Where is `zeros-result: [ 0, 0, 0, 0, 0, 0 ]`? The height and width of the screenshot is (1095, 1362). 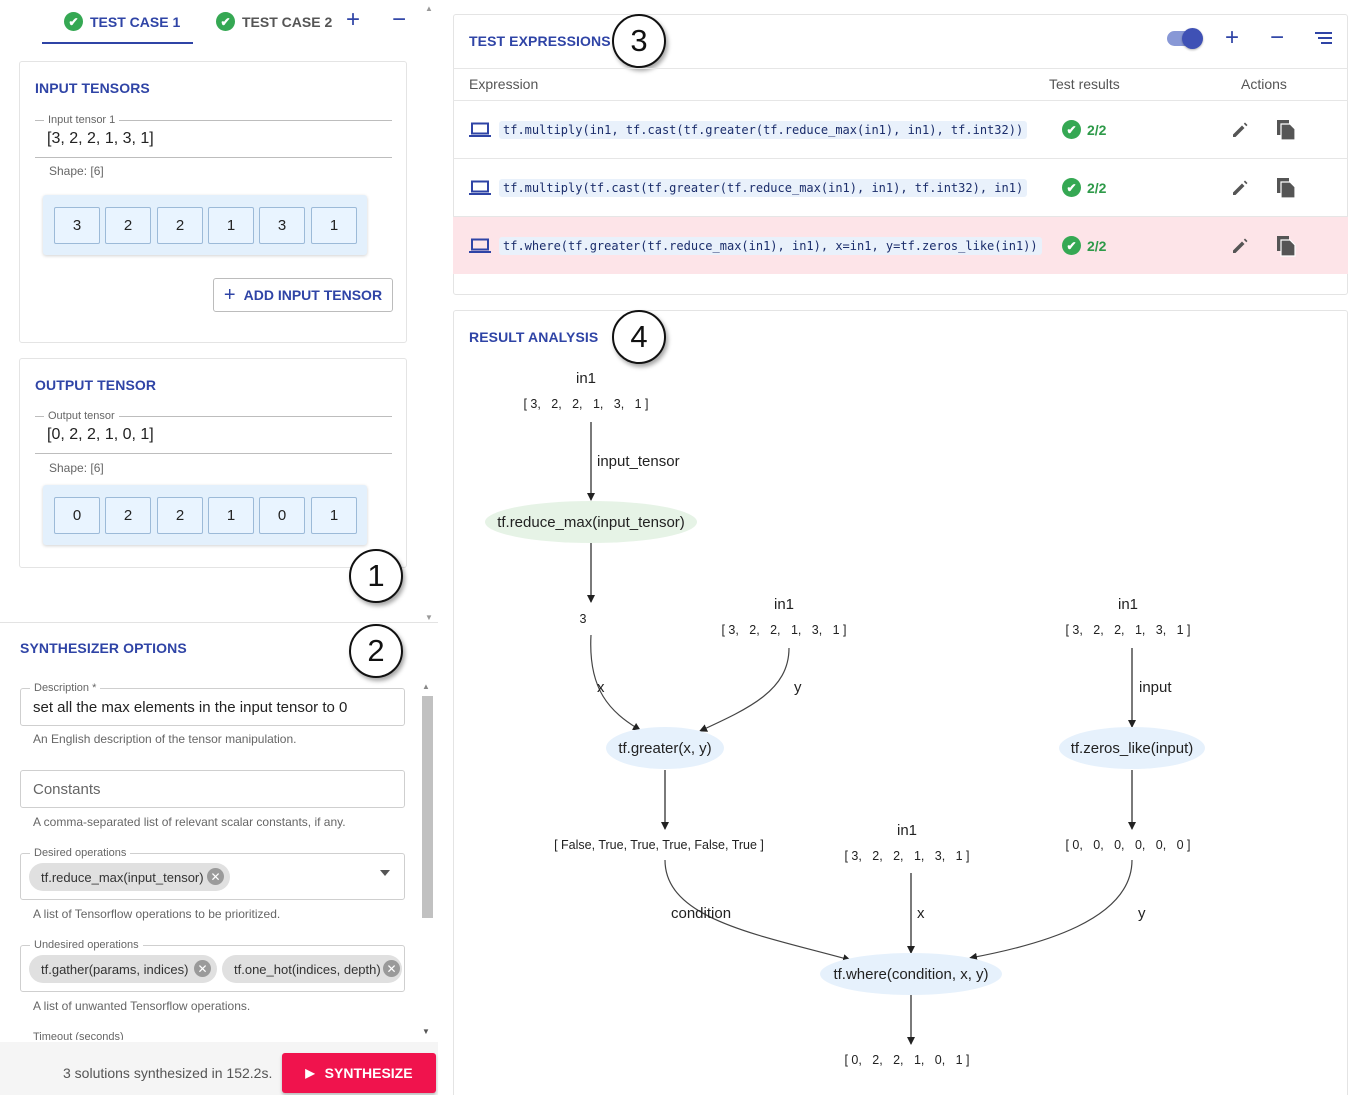 zeros-result: [ 0, 0, 0, 0, 0, 0 ] is located at coordinates (1127, 845).